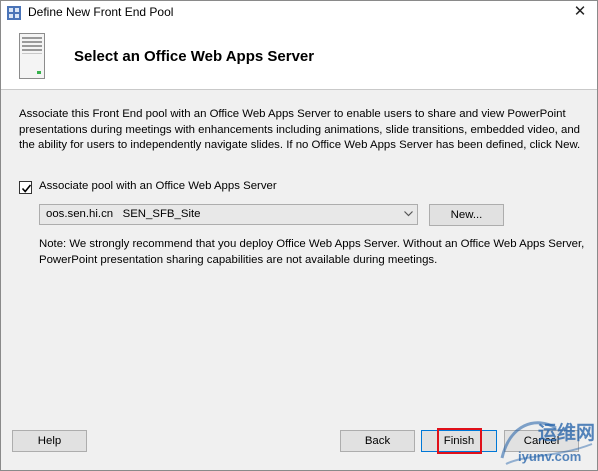 The width and height of the screenshot is (598, 471). I want to click on chevron-down-icon, so click(408, 214).